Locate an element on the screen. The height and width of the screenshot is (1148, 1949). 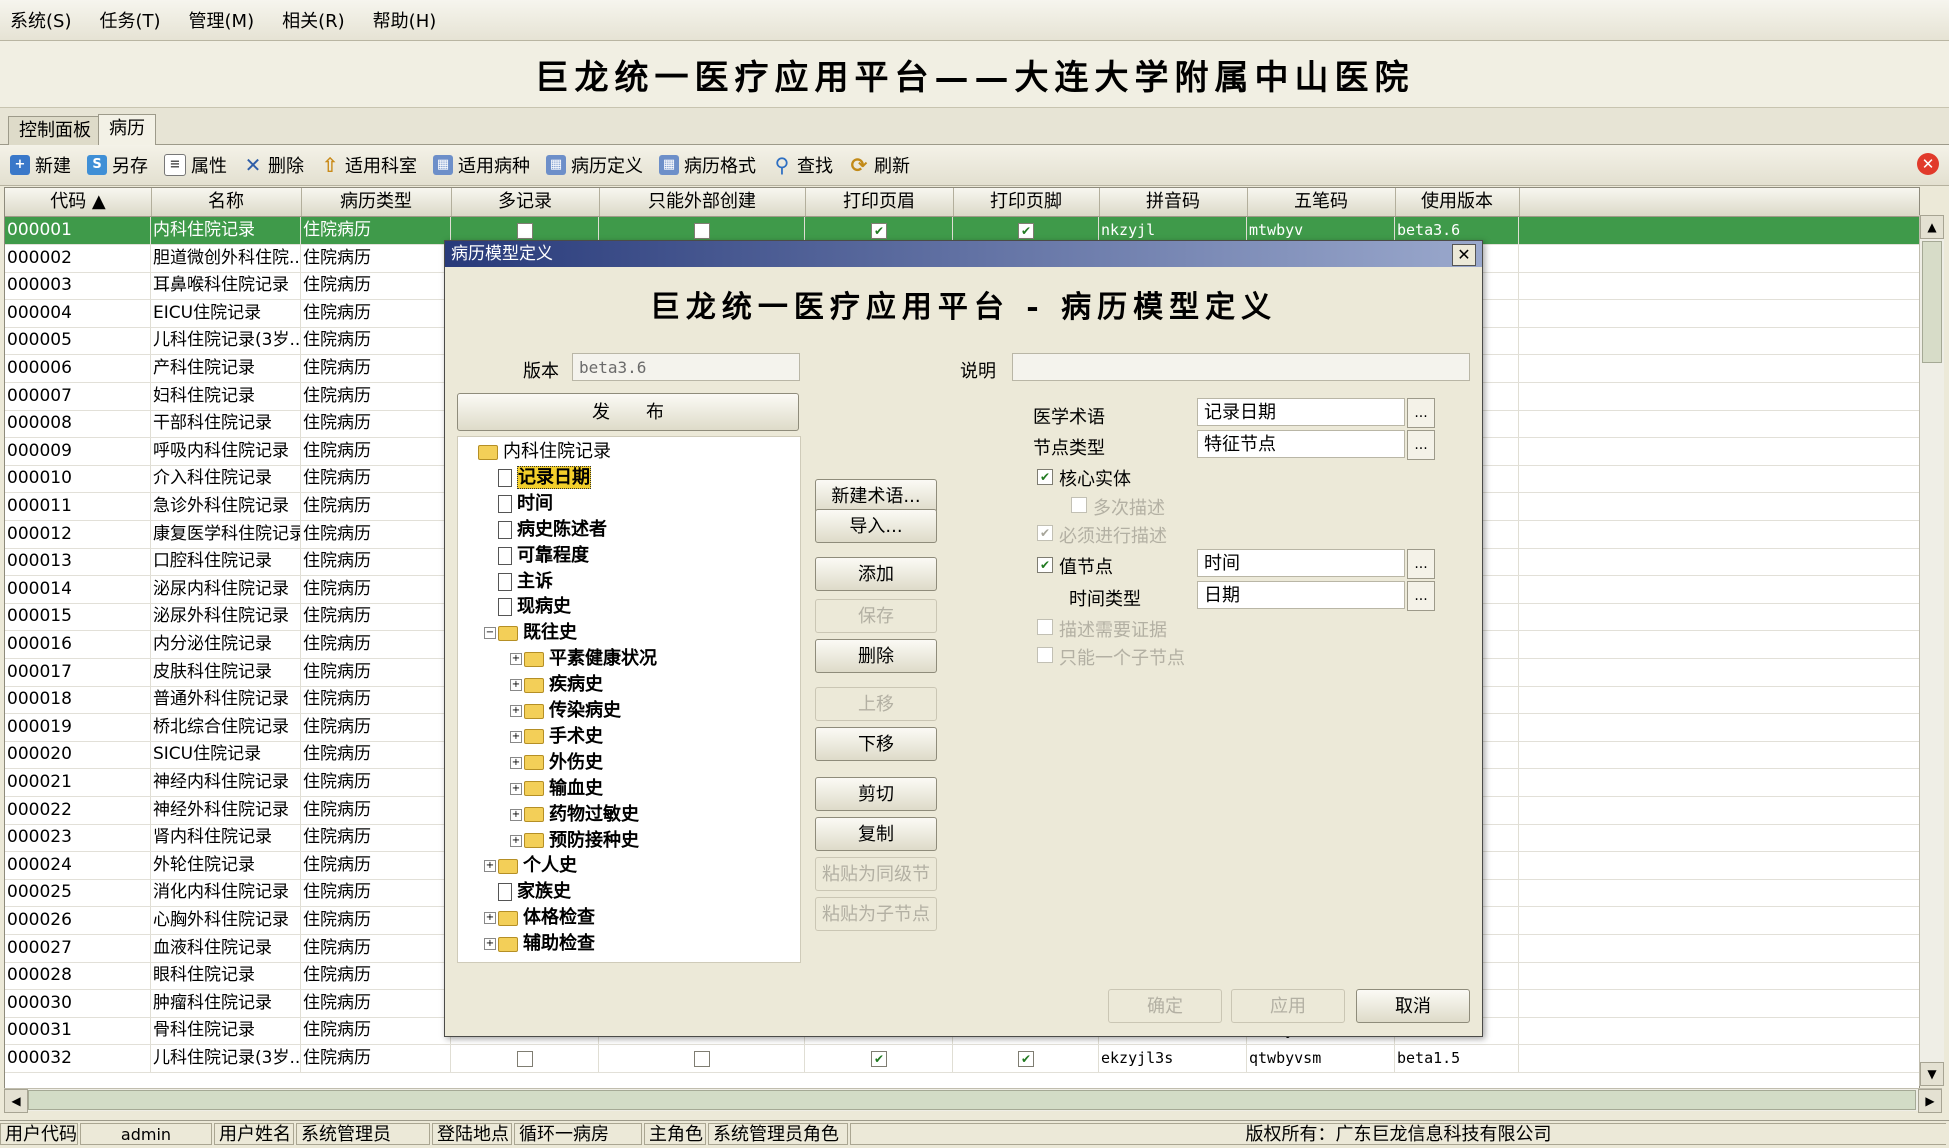
new-button: + 新建 is located at coordinates (40, 165).